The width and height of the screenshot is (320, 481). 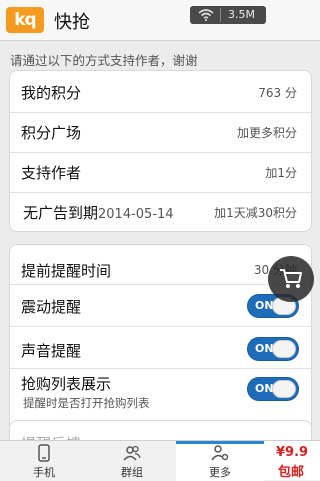 I want to click on sound-toggle: ON, so click(x=273, y=349).